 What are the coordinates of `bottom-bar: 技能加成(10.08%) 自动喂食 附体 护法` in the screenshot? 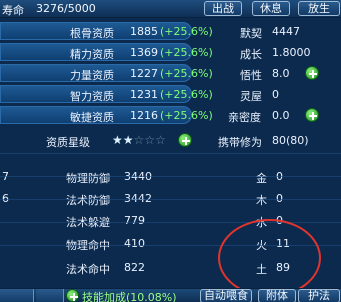 It's located at (170, 295).